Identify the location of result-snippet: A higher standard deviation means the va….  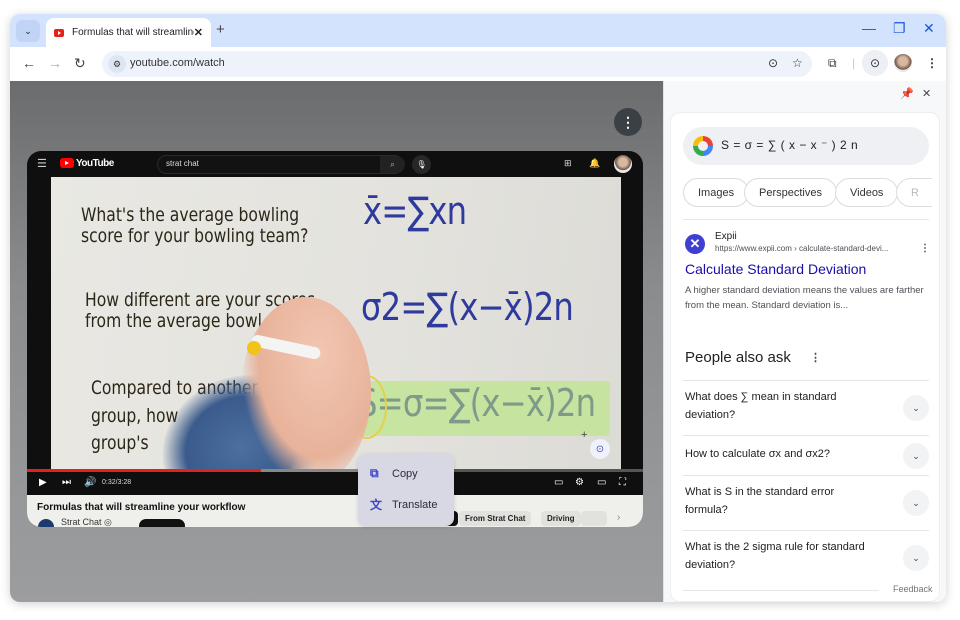
(804, 298).